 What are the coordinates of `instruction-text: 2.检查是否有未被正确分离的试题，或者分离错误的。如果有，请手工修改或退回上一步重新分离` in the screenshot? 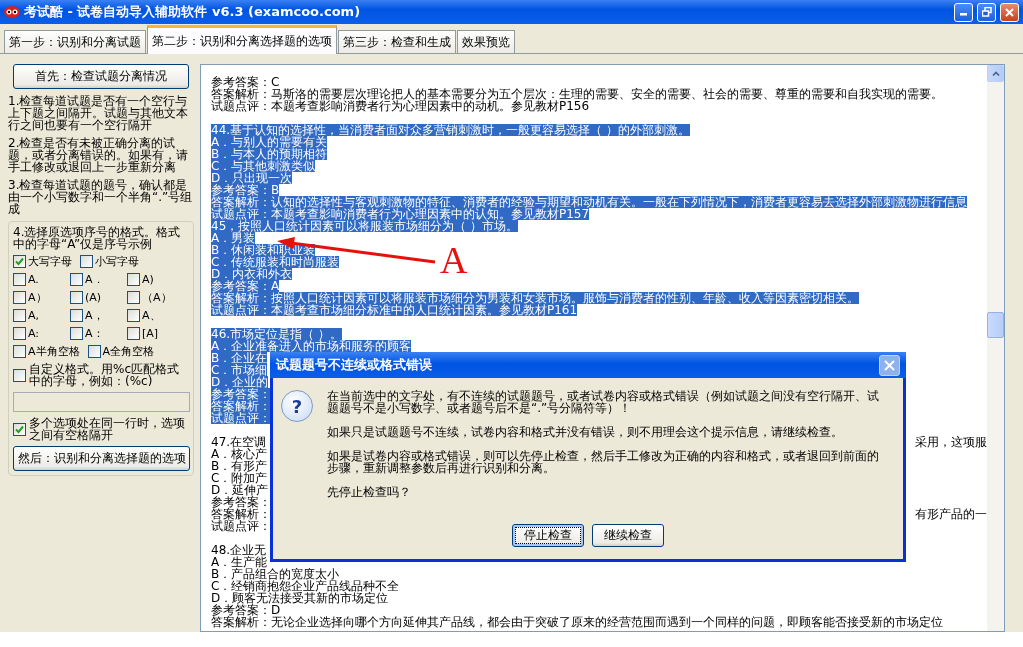 It's located at (98, 155).